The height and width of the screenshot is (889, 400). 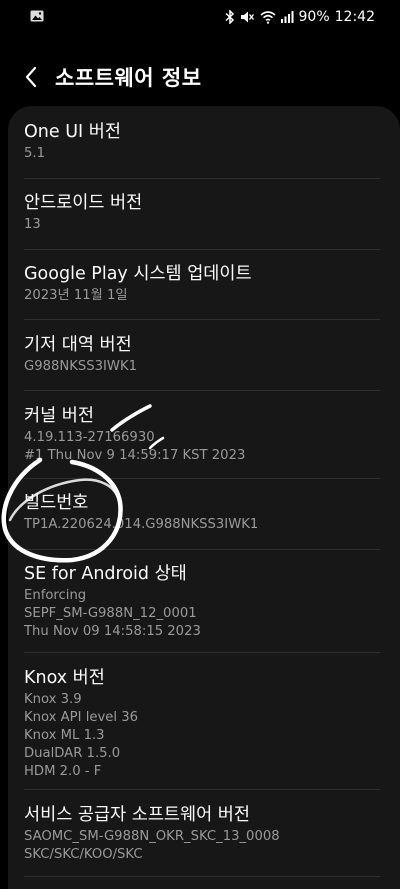 I want to click on image-icon, so click(x=37, y=16).